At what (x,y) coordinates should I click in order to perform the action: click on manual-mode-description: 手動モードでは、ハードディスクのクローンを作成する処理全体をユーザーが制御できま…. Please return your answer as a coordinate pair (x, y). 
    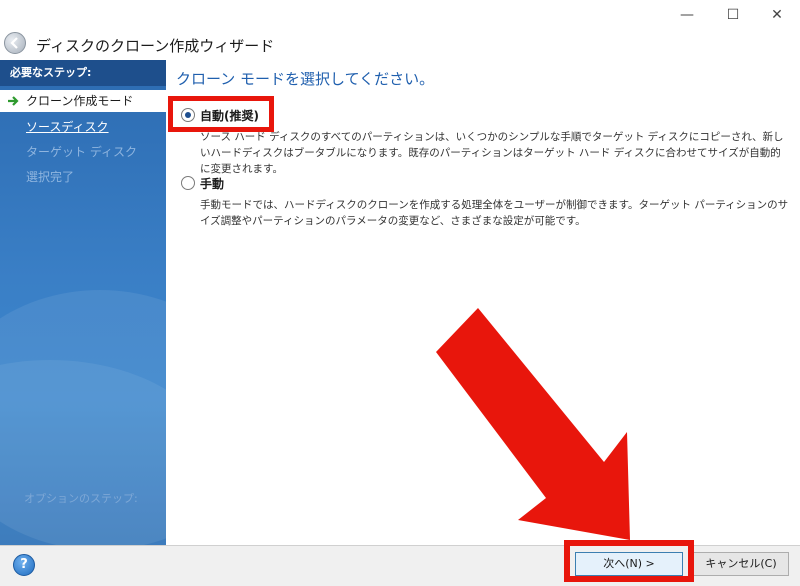
    Looking at the image, I should click on (494, 213).